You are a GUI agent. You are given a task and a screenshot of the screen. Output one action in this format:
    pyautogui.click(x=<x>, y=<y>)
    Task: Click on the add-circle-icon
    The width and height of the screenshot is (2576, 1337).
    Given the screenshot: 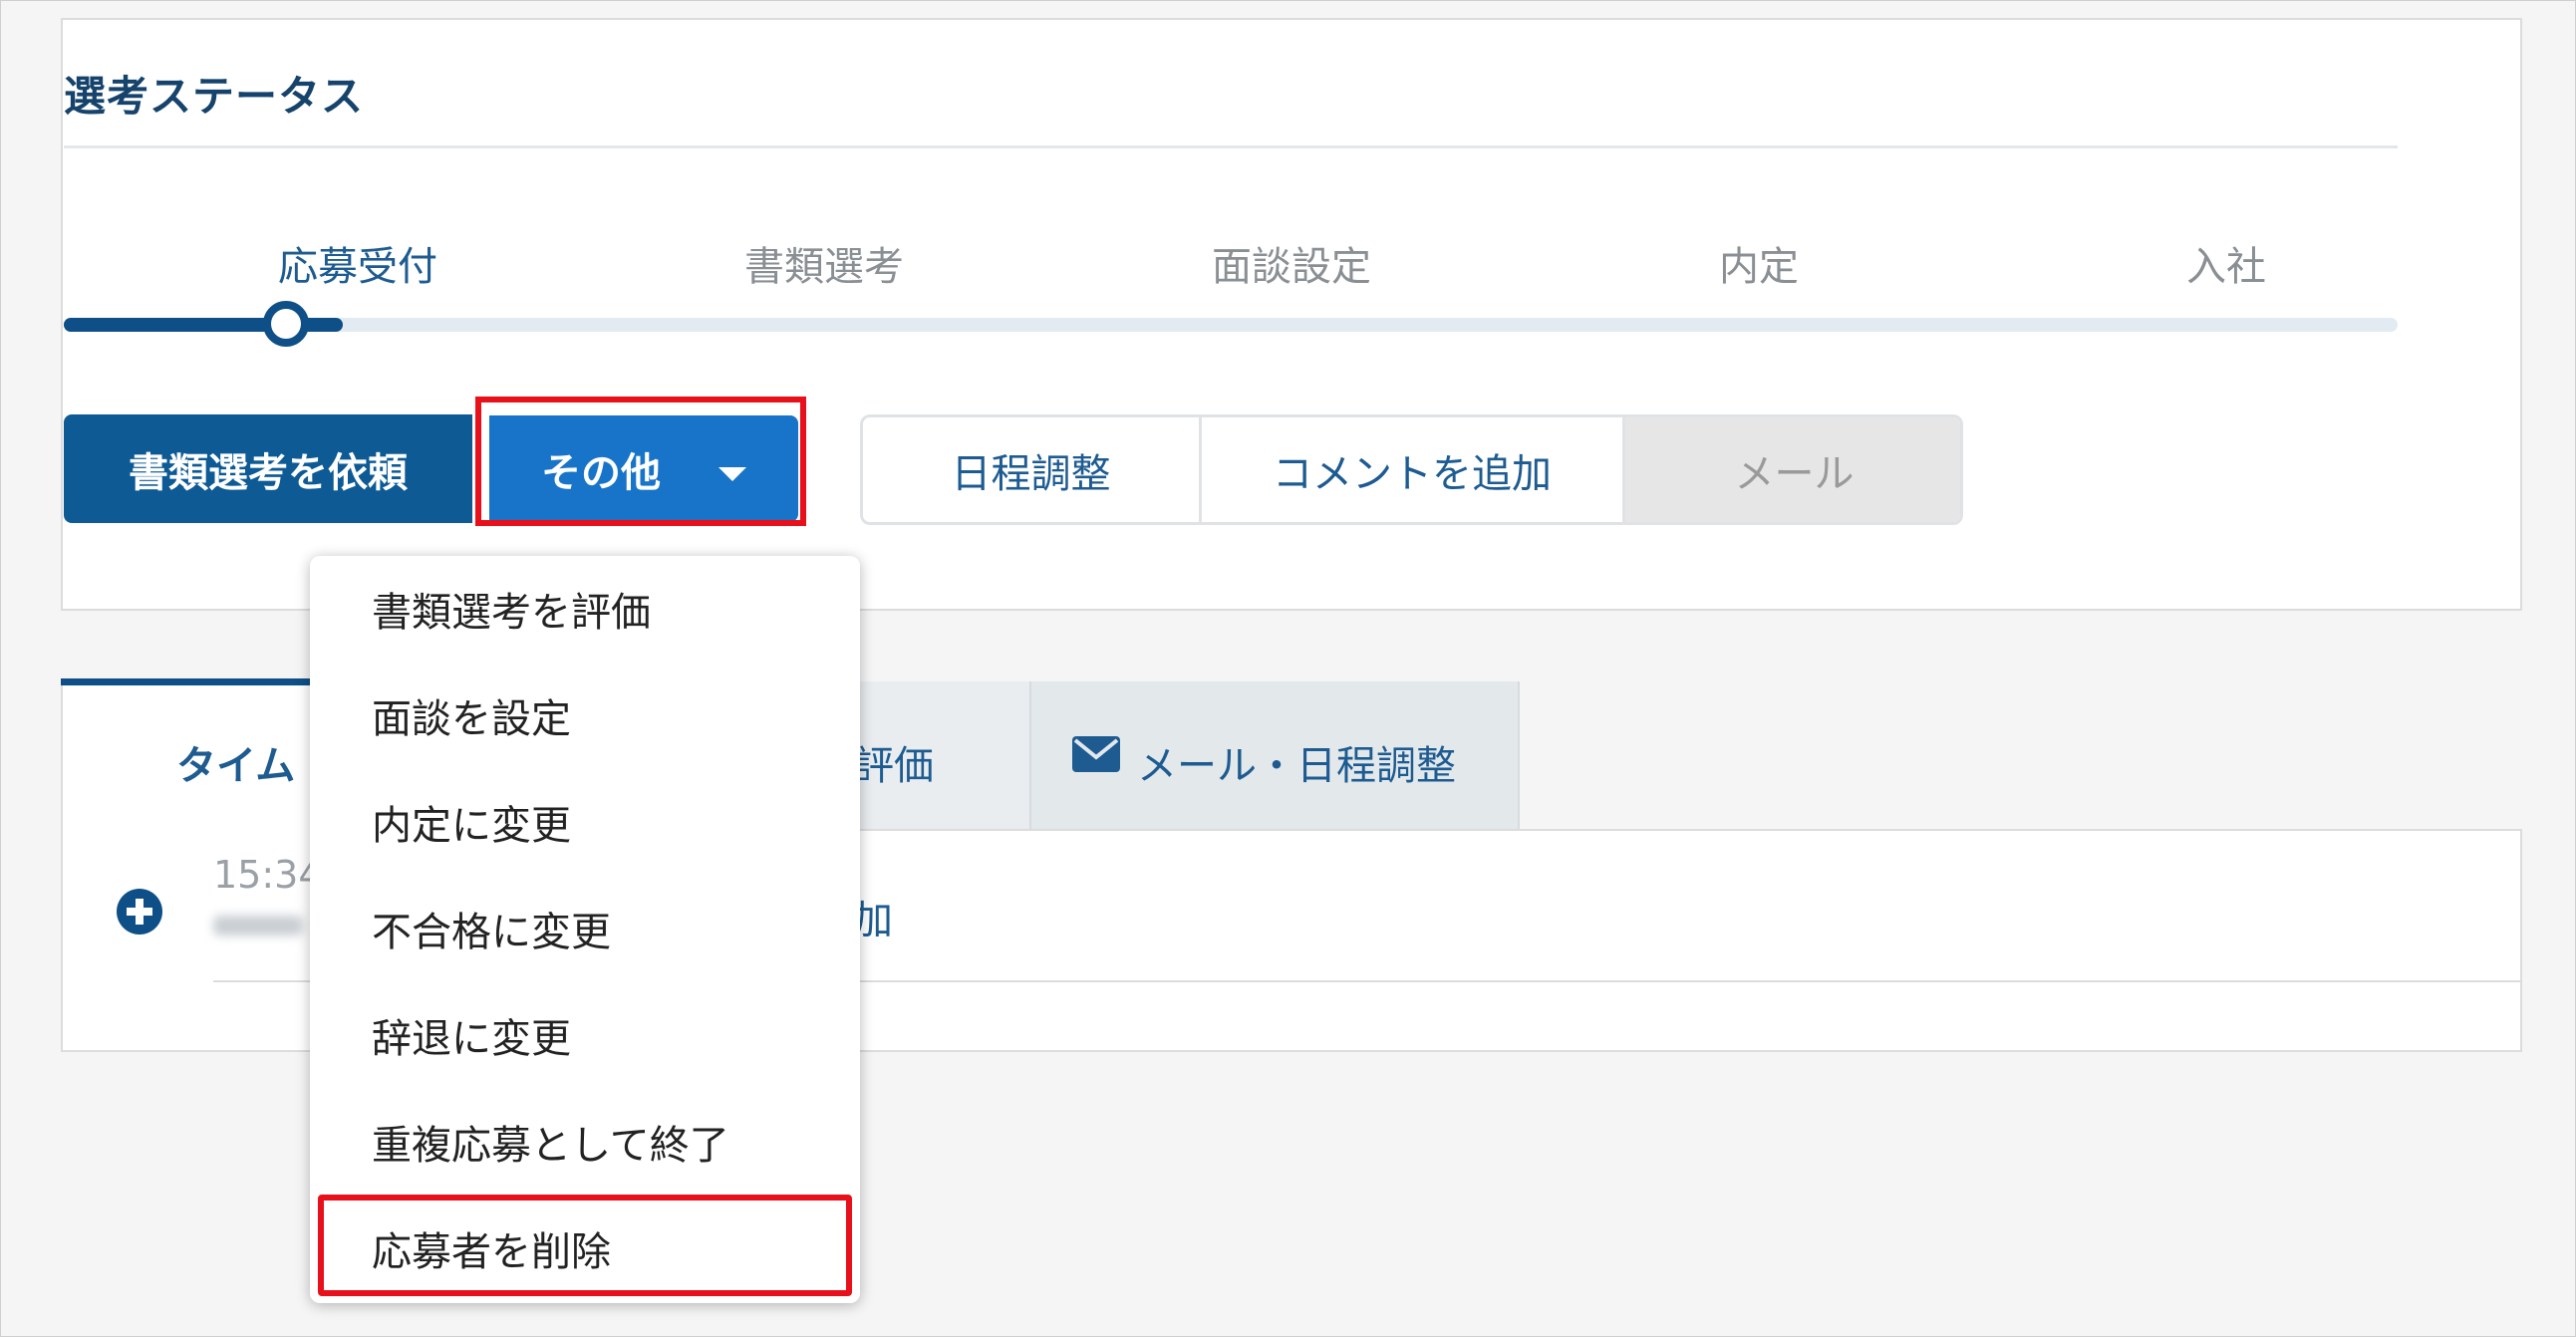 What is the action you would take?
    pyautogui.click(x=139, y=912)
    